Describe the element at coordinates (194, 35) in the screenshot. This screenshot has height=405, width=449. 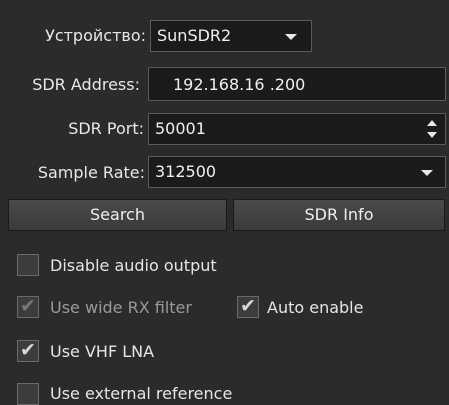
I see `device-select-value: SunSDR2` at that location.